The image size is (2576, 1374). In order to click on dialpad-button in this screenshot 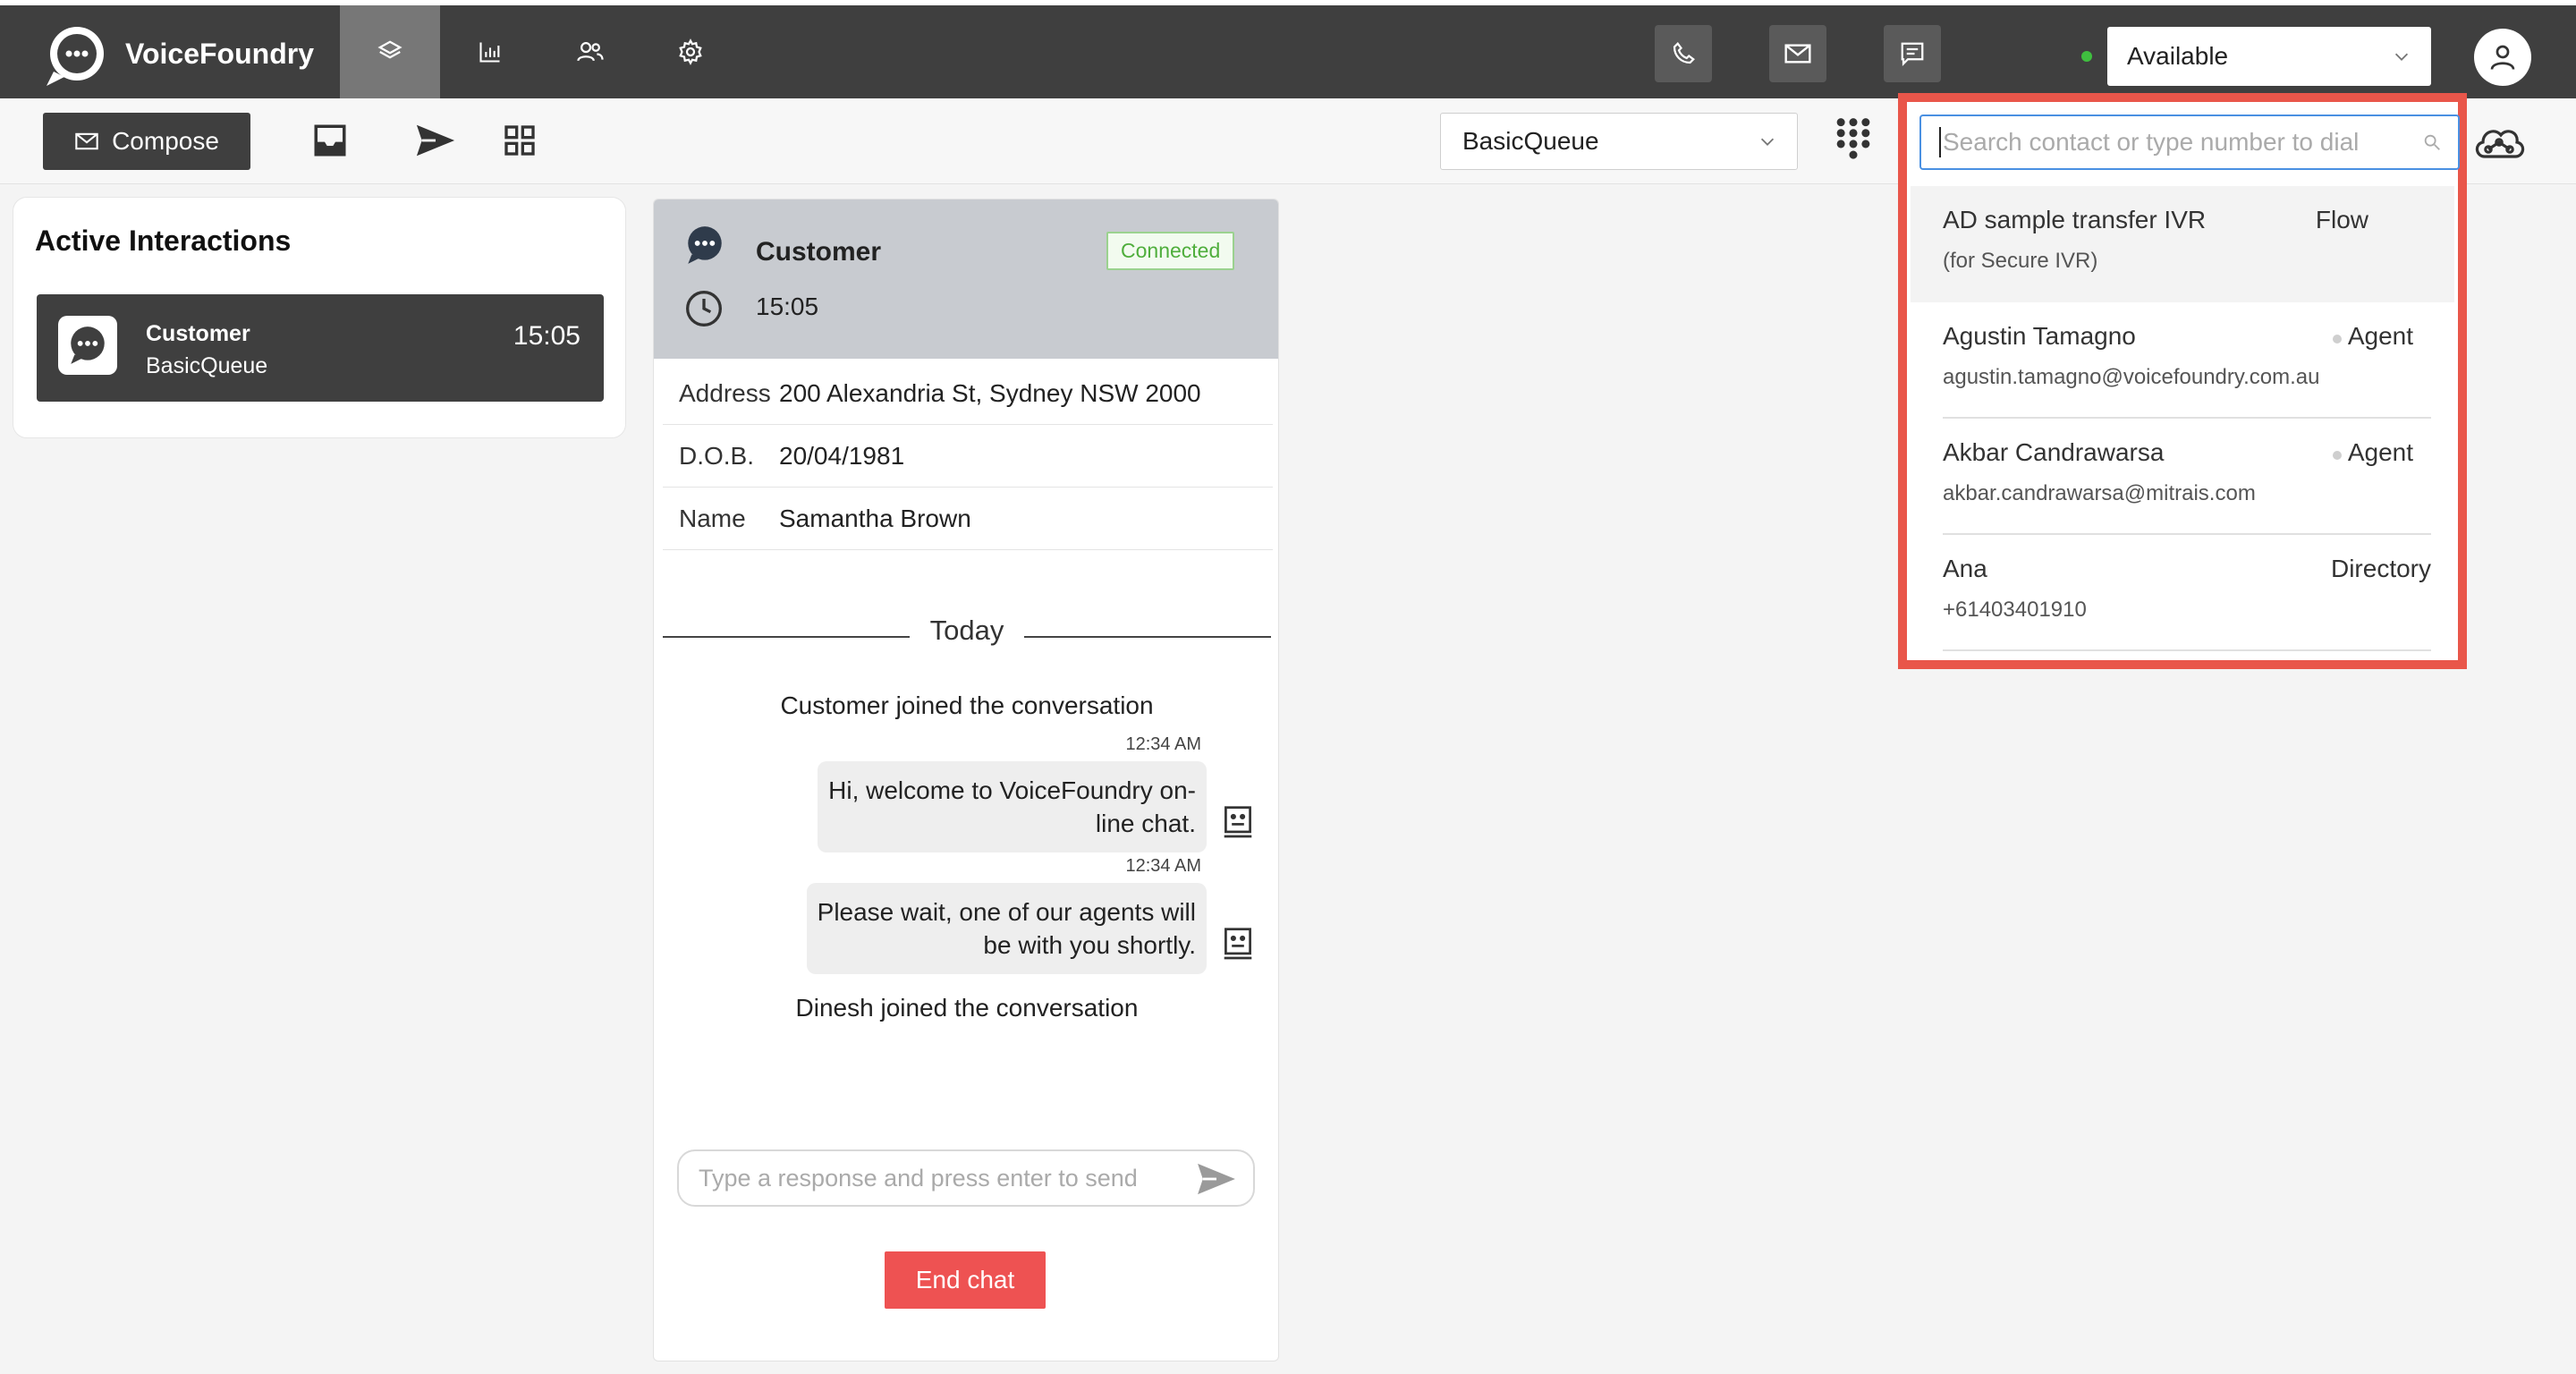, I will do `click(1853, 137)`.